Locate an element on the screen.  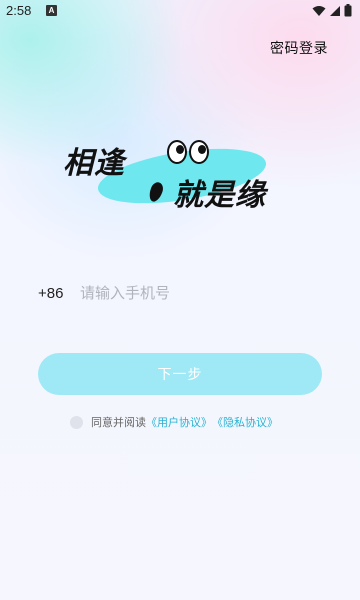
agreement-row: 同意并阅读 《用户协议》 《隐私协议》 is located at coordinates (174, 422).